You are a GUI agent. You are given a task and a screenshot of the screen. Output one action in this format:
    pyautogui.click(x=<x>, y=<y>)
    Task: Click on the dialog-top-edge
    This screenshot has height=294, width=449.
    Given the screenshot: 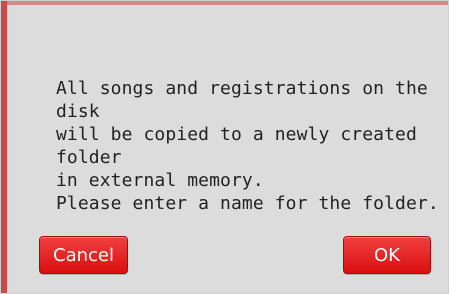 What is the action you would take?
    pyautogui.click(x=224, y=3)
    